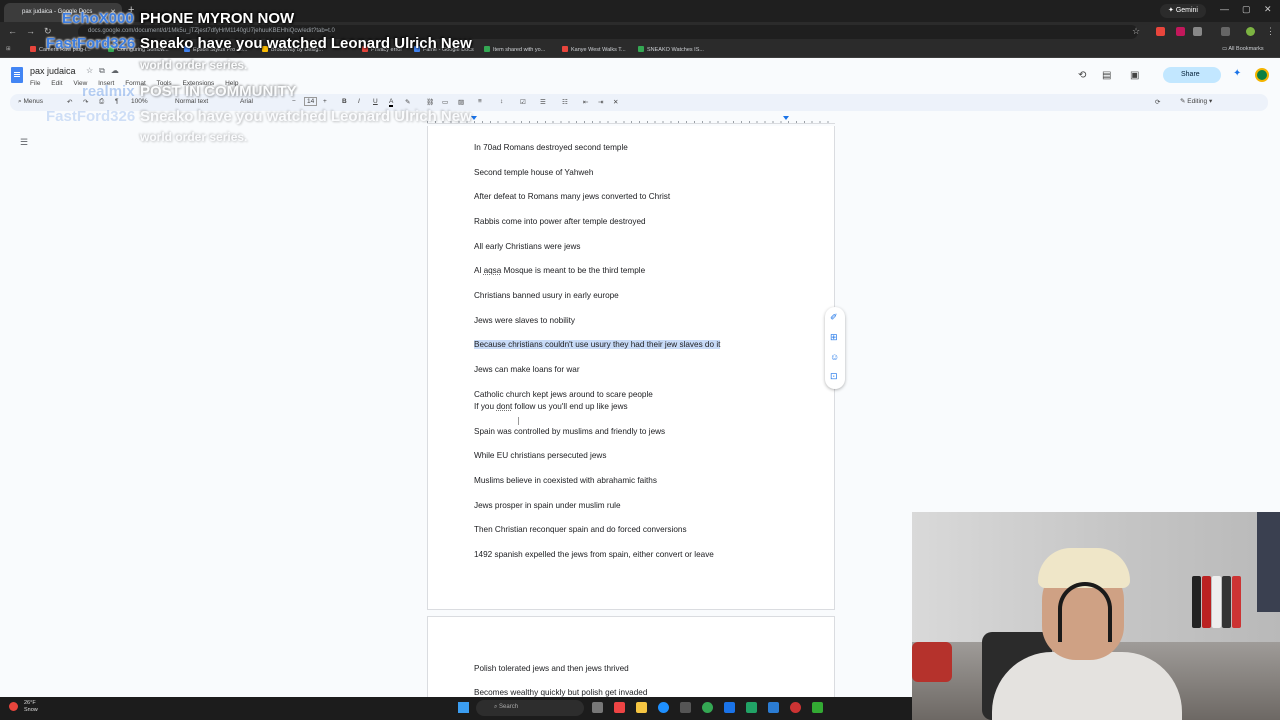 The image size is (1280, 720). Describe the element at coordinates (523, 102) in the screenshot. I see `checklist-icon: ☑` at that location.